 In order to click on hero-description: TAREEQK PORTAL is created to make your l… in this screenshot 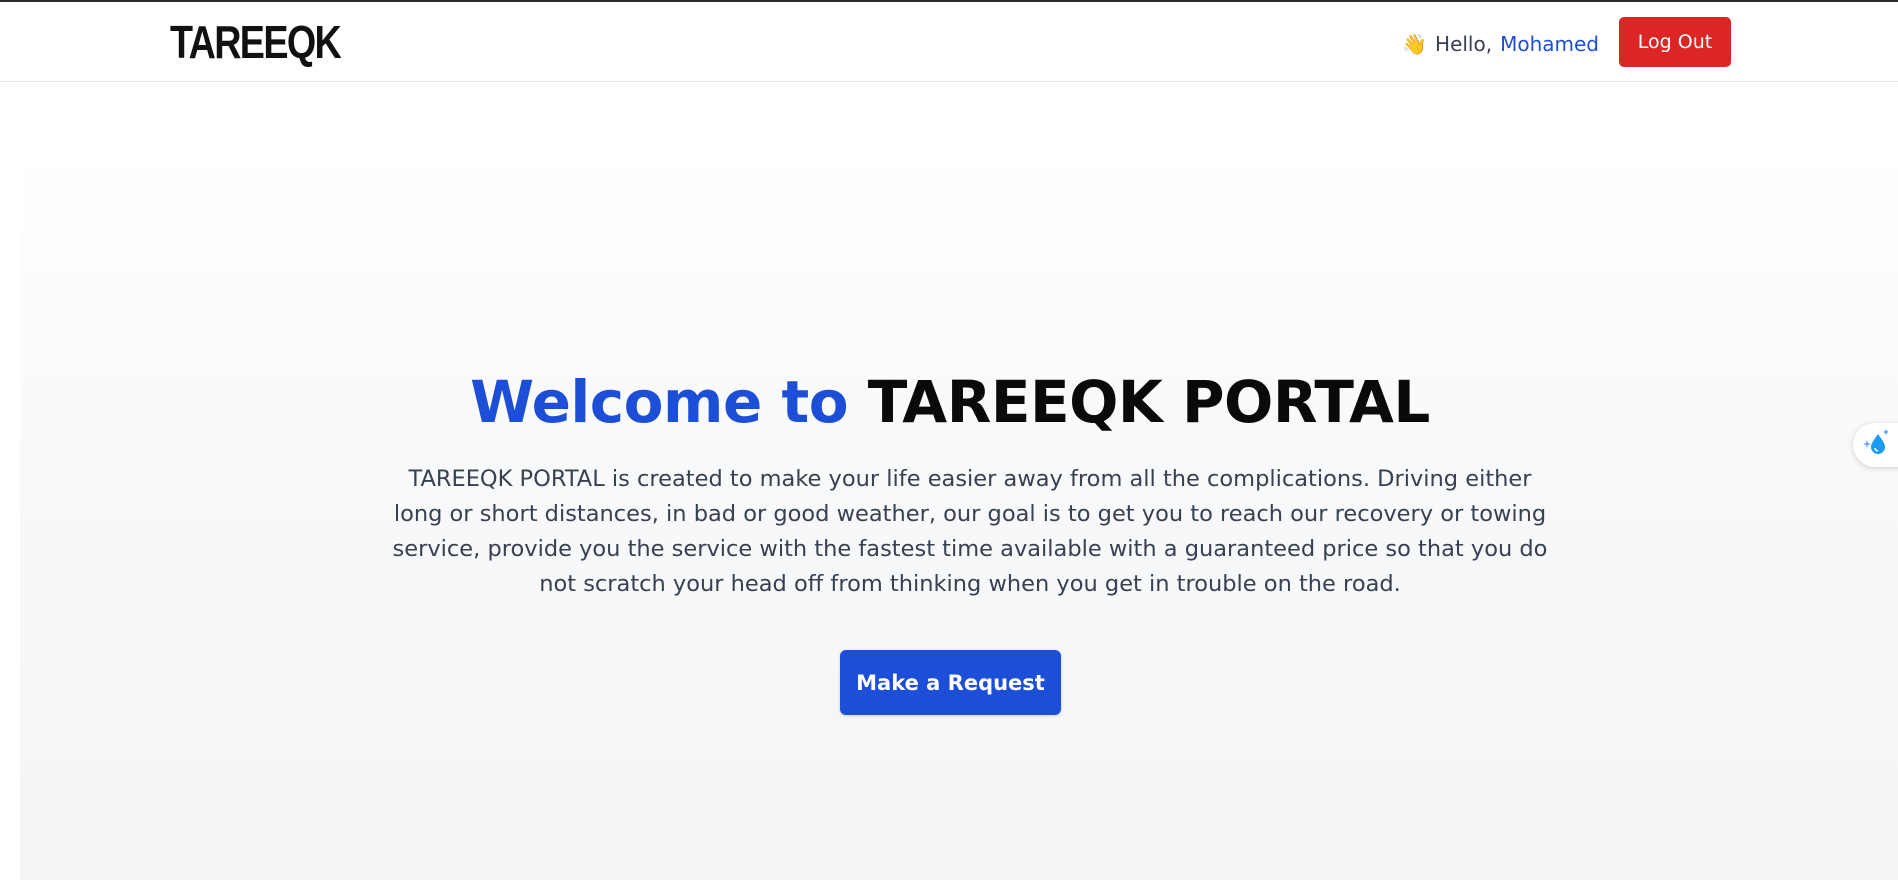, I will do `click(970, 531)`.